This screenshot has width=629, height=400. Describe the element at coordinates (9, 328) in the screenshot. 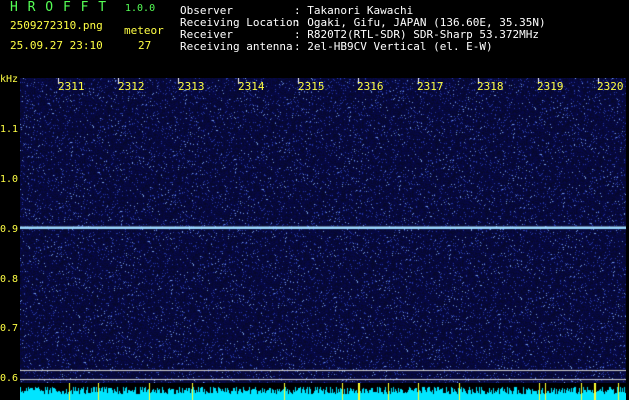

I see `freq-tick-label: 0.7` at that location.